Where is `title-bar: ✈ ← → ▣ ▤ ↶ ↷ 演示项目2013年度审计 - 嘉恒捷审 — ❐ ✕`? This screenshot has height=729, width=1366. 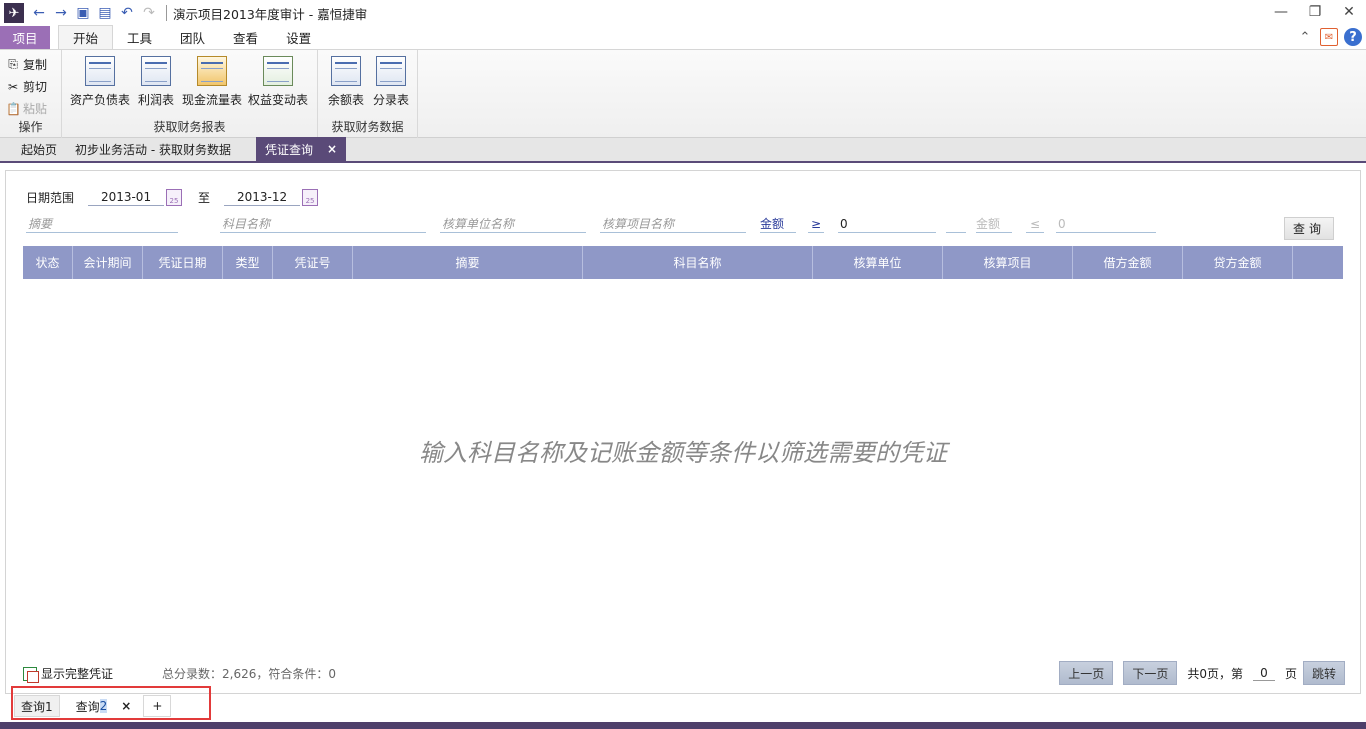 title-bar: ✈ ← → ▣ ▤ ↶ ↷ 演示项目2013年度审计 - 嘉恒捷审 — ❐ ✕ is located at coordinates (683, 13).